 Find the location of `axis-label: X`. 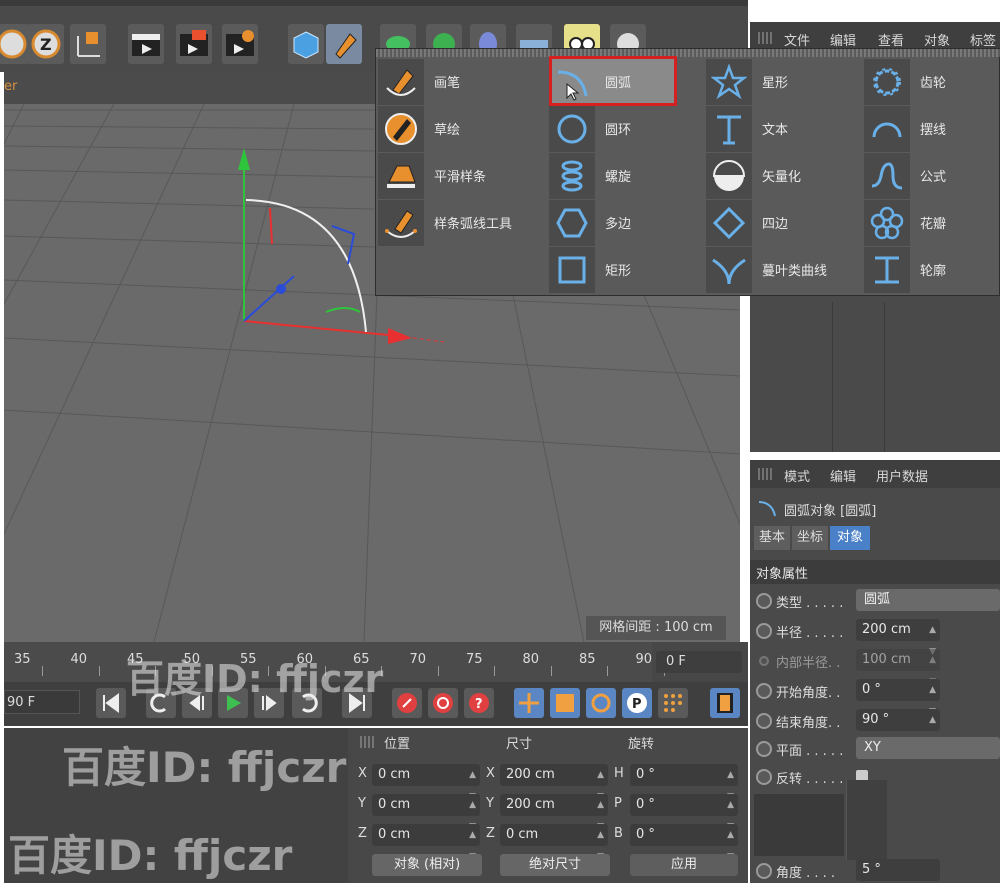

axis-label: X is located at coordinates (362, 773).